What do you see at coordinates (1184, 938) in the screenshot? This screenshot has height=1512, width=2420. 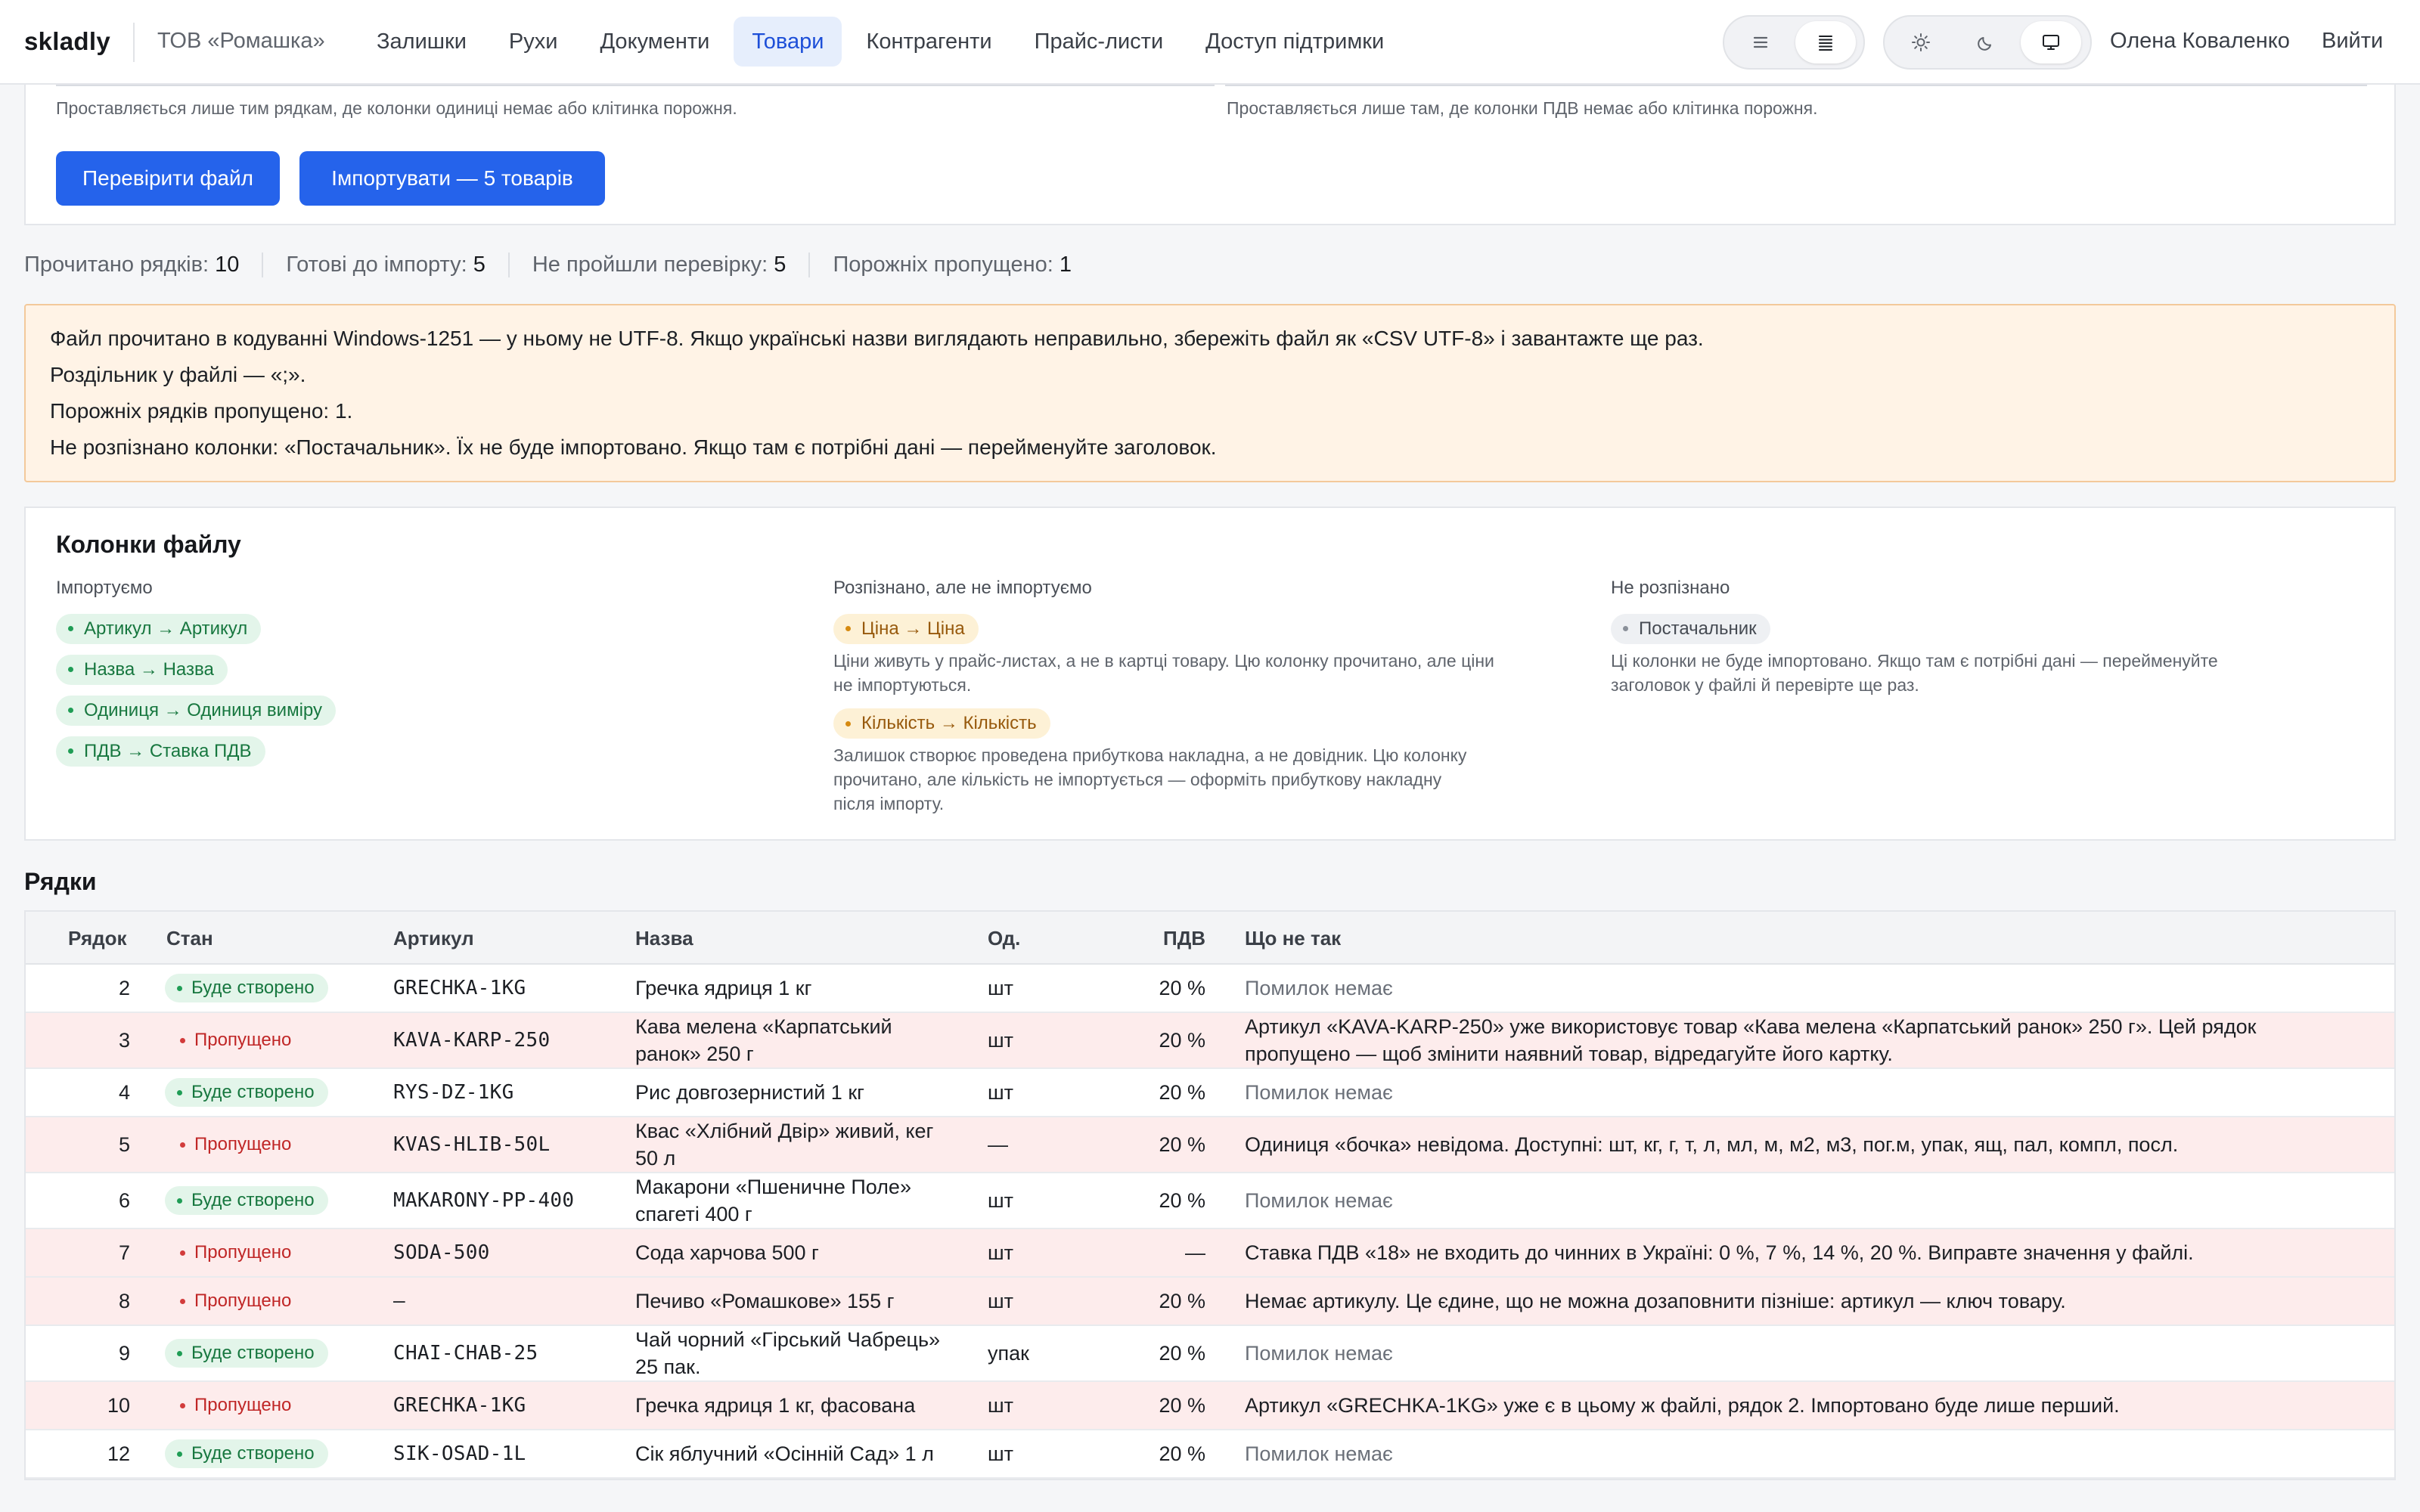 I see `column-header-vat: ПДВ` at bounding box center [1184, 938].